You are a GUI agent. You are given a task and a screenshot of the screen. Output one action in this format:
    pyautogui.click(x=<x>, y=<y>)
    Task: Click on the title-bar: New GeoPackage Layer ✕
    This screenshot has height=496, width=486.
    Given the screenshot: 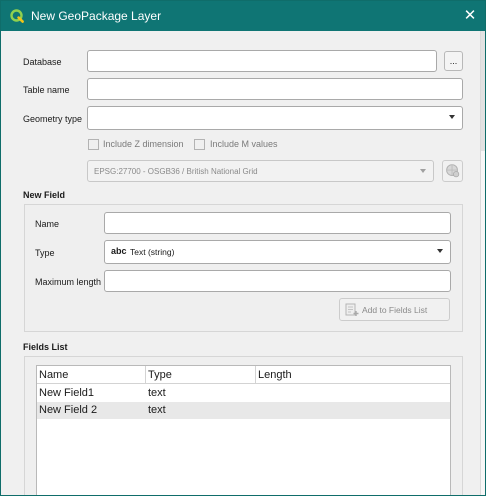 What is the action you would take?
    pyautogui.click(x=243, y=16)
    